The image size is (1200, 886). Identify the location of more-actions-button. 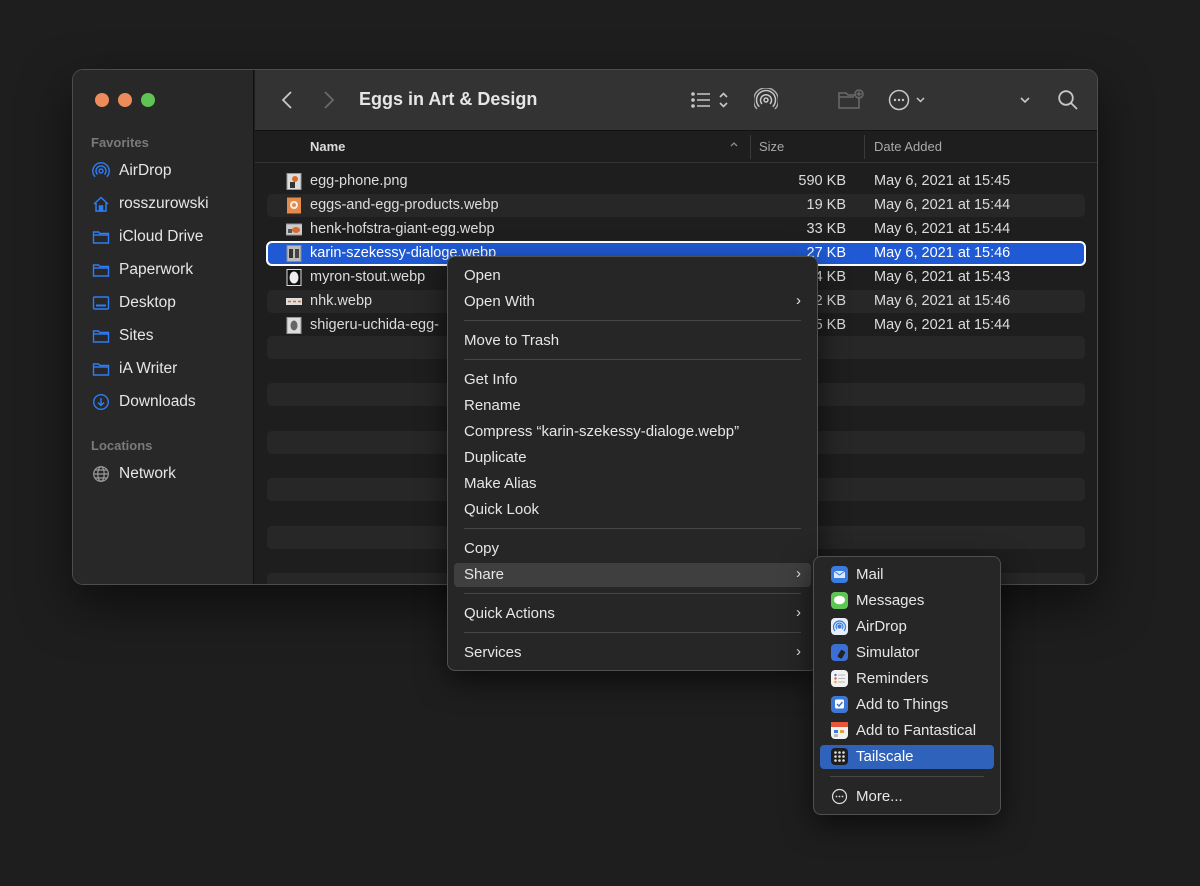
(909, 100).